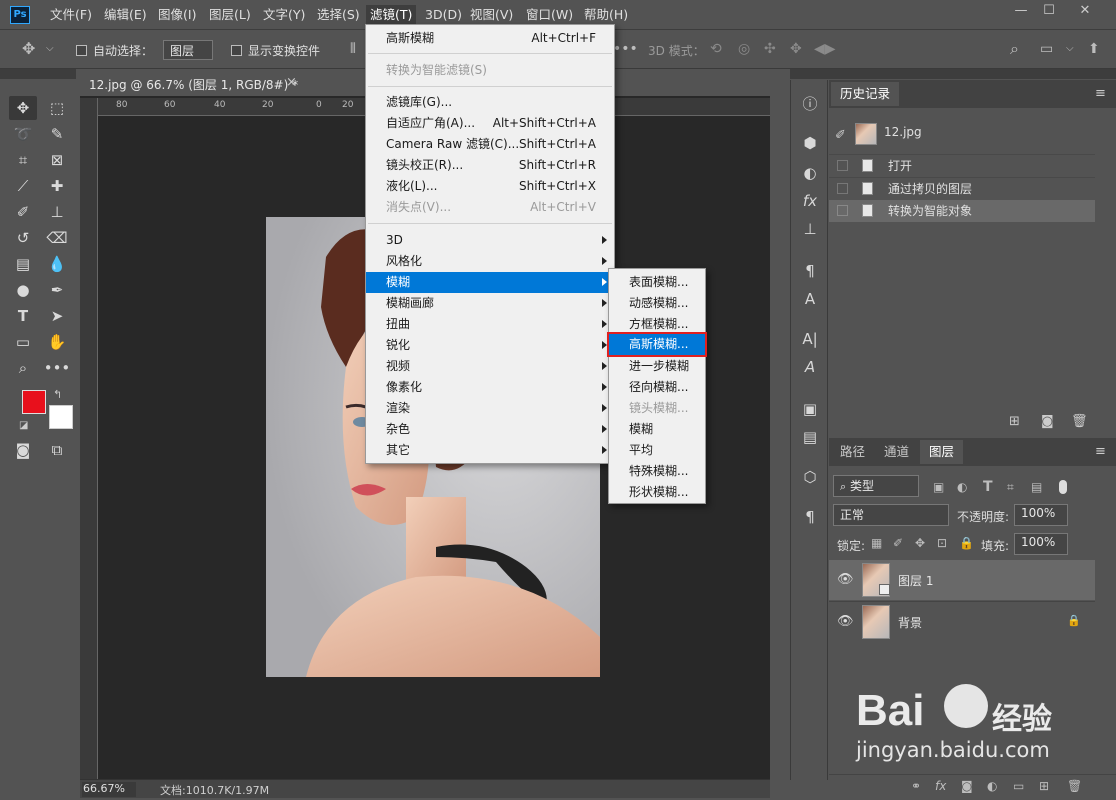 This screenshot has height=800, width=1116. Describe the element at coordinates (810, 201) in the screenshot. I see `fx-styles-icon: fx` at that location.